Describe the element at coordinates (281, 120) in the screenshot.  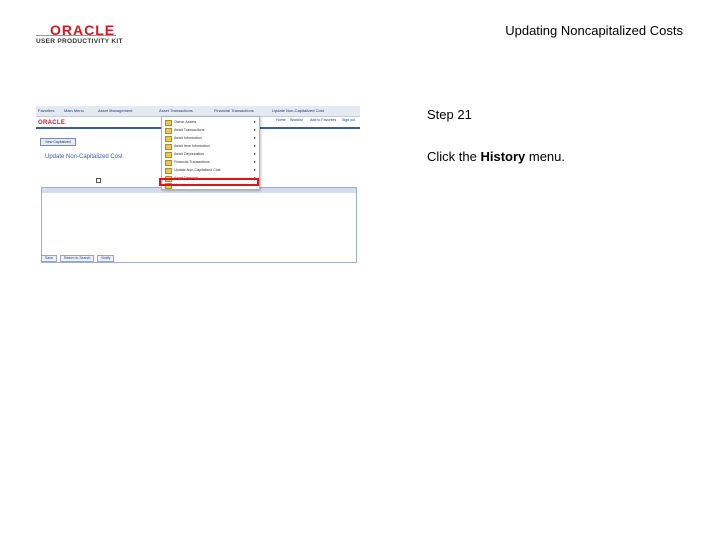
I see `header-link-home: Home` at that location.